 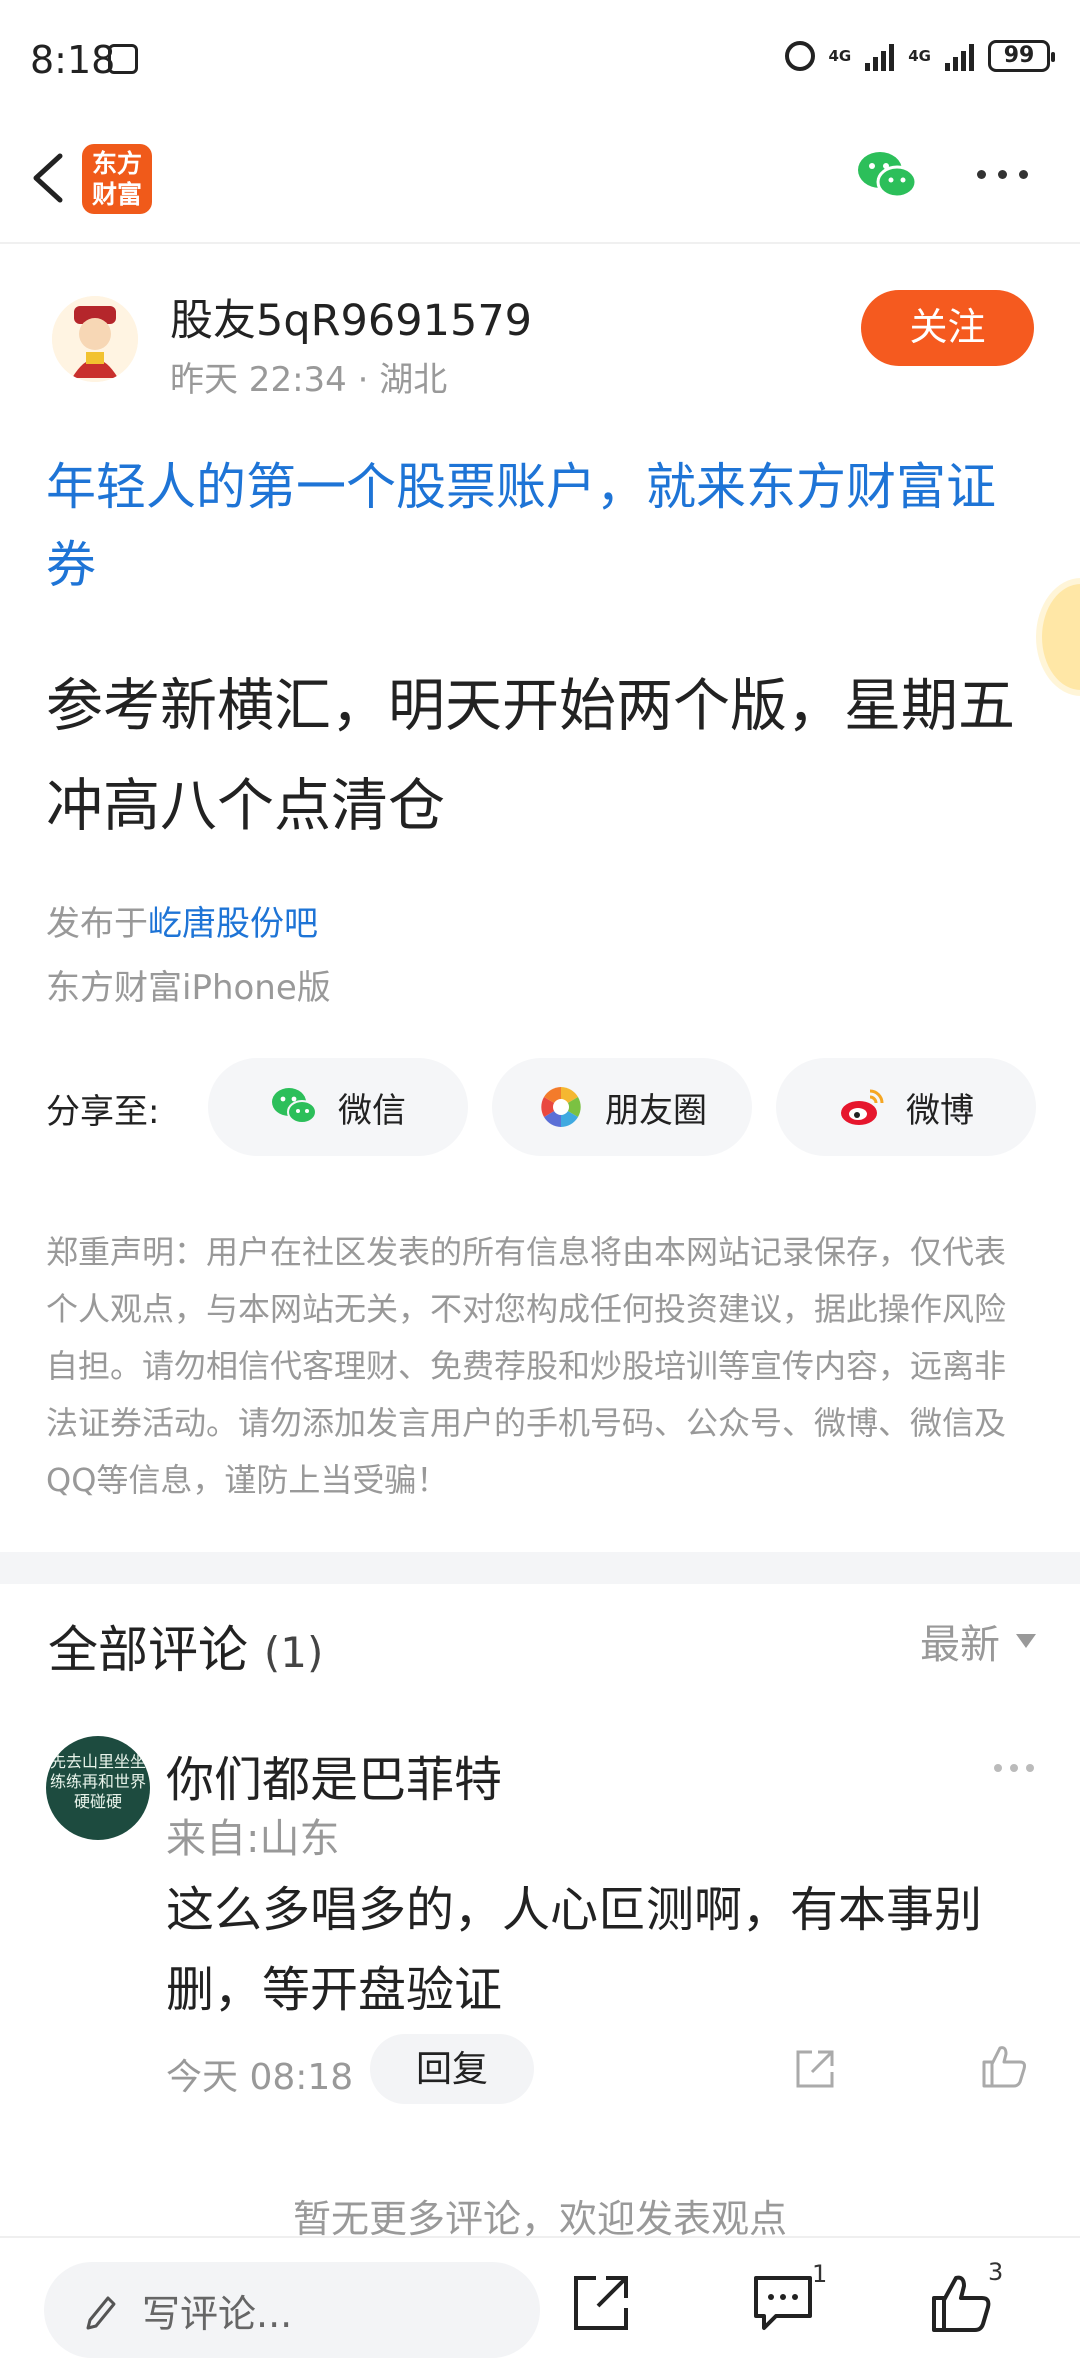 I want to click on follow-button: 关注, so click(x=947, y=328).